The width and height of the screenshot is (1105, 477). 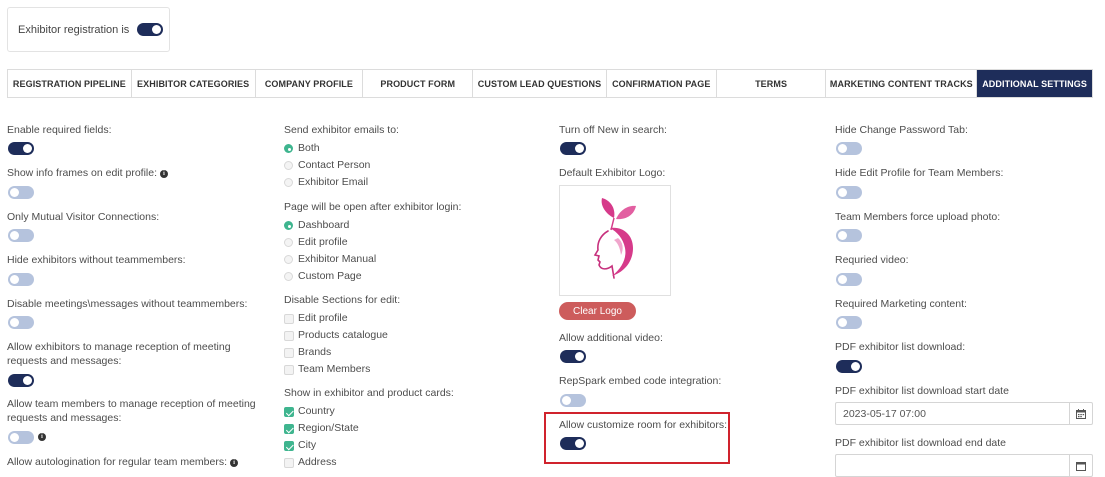 What do you see at coordinates (643, 425) in the screenshot?
I see `customize-room-label: Allow customize room for exhibitors:` at bounding box center [643, 425].